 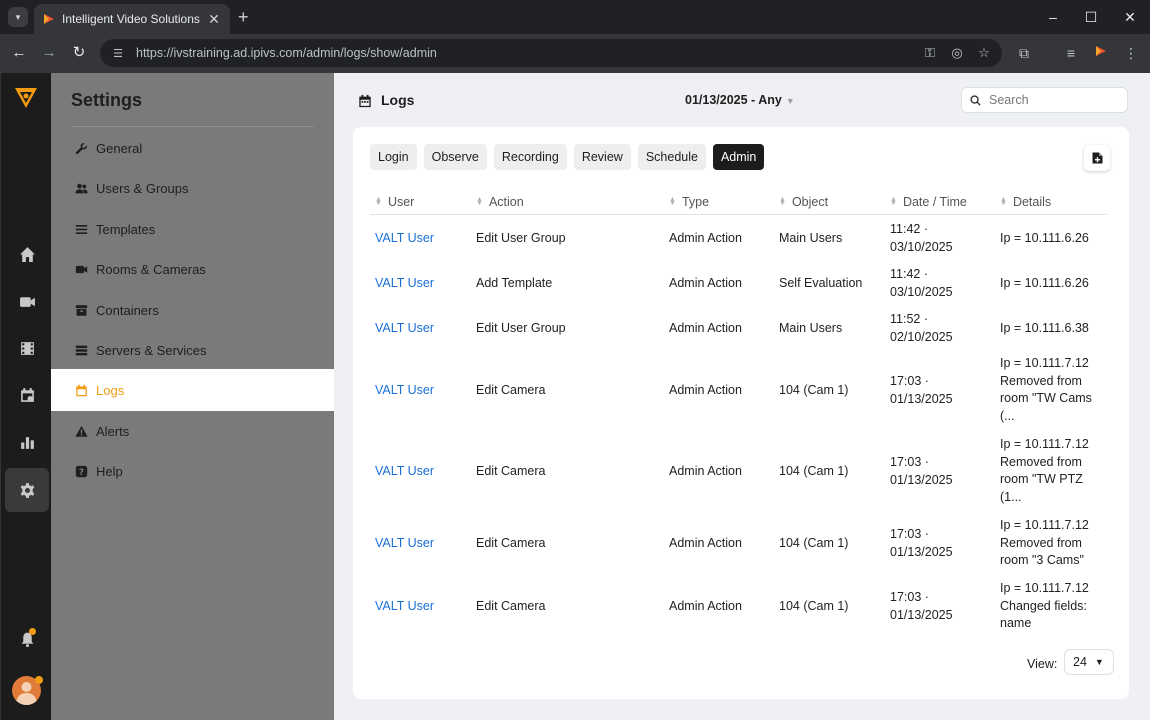 What do you see at coordinates (602, 157) in the screenshot?
I see `tab-review: Review` at bounding box center [602, 157].